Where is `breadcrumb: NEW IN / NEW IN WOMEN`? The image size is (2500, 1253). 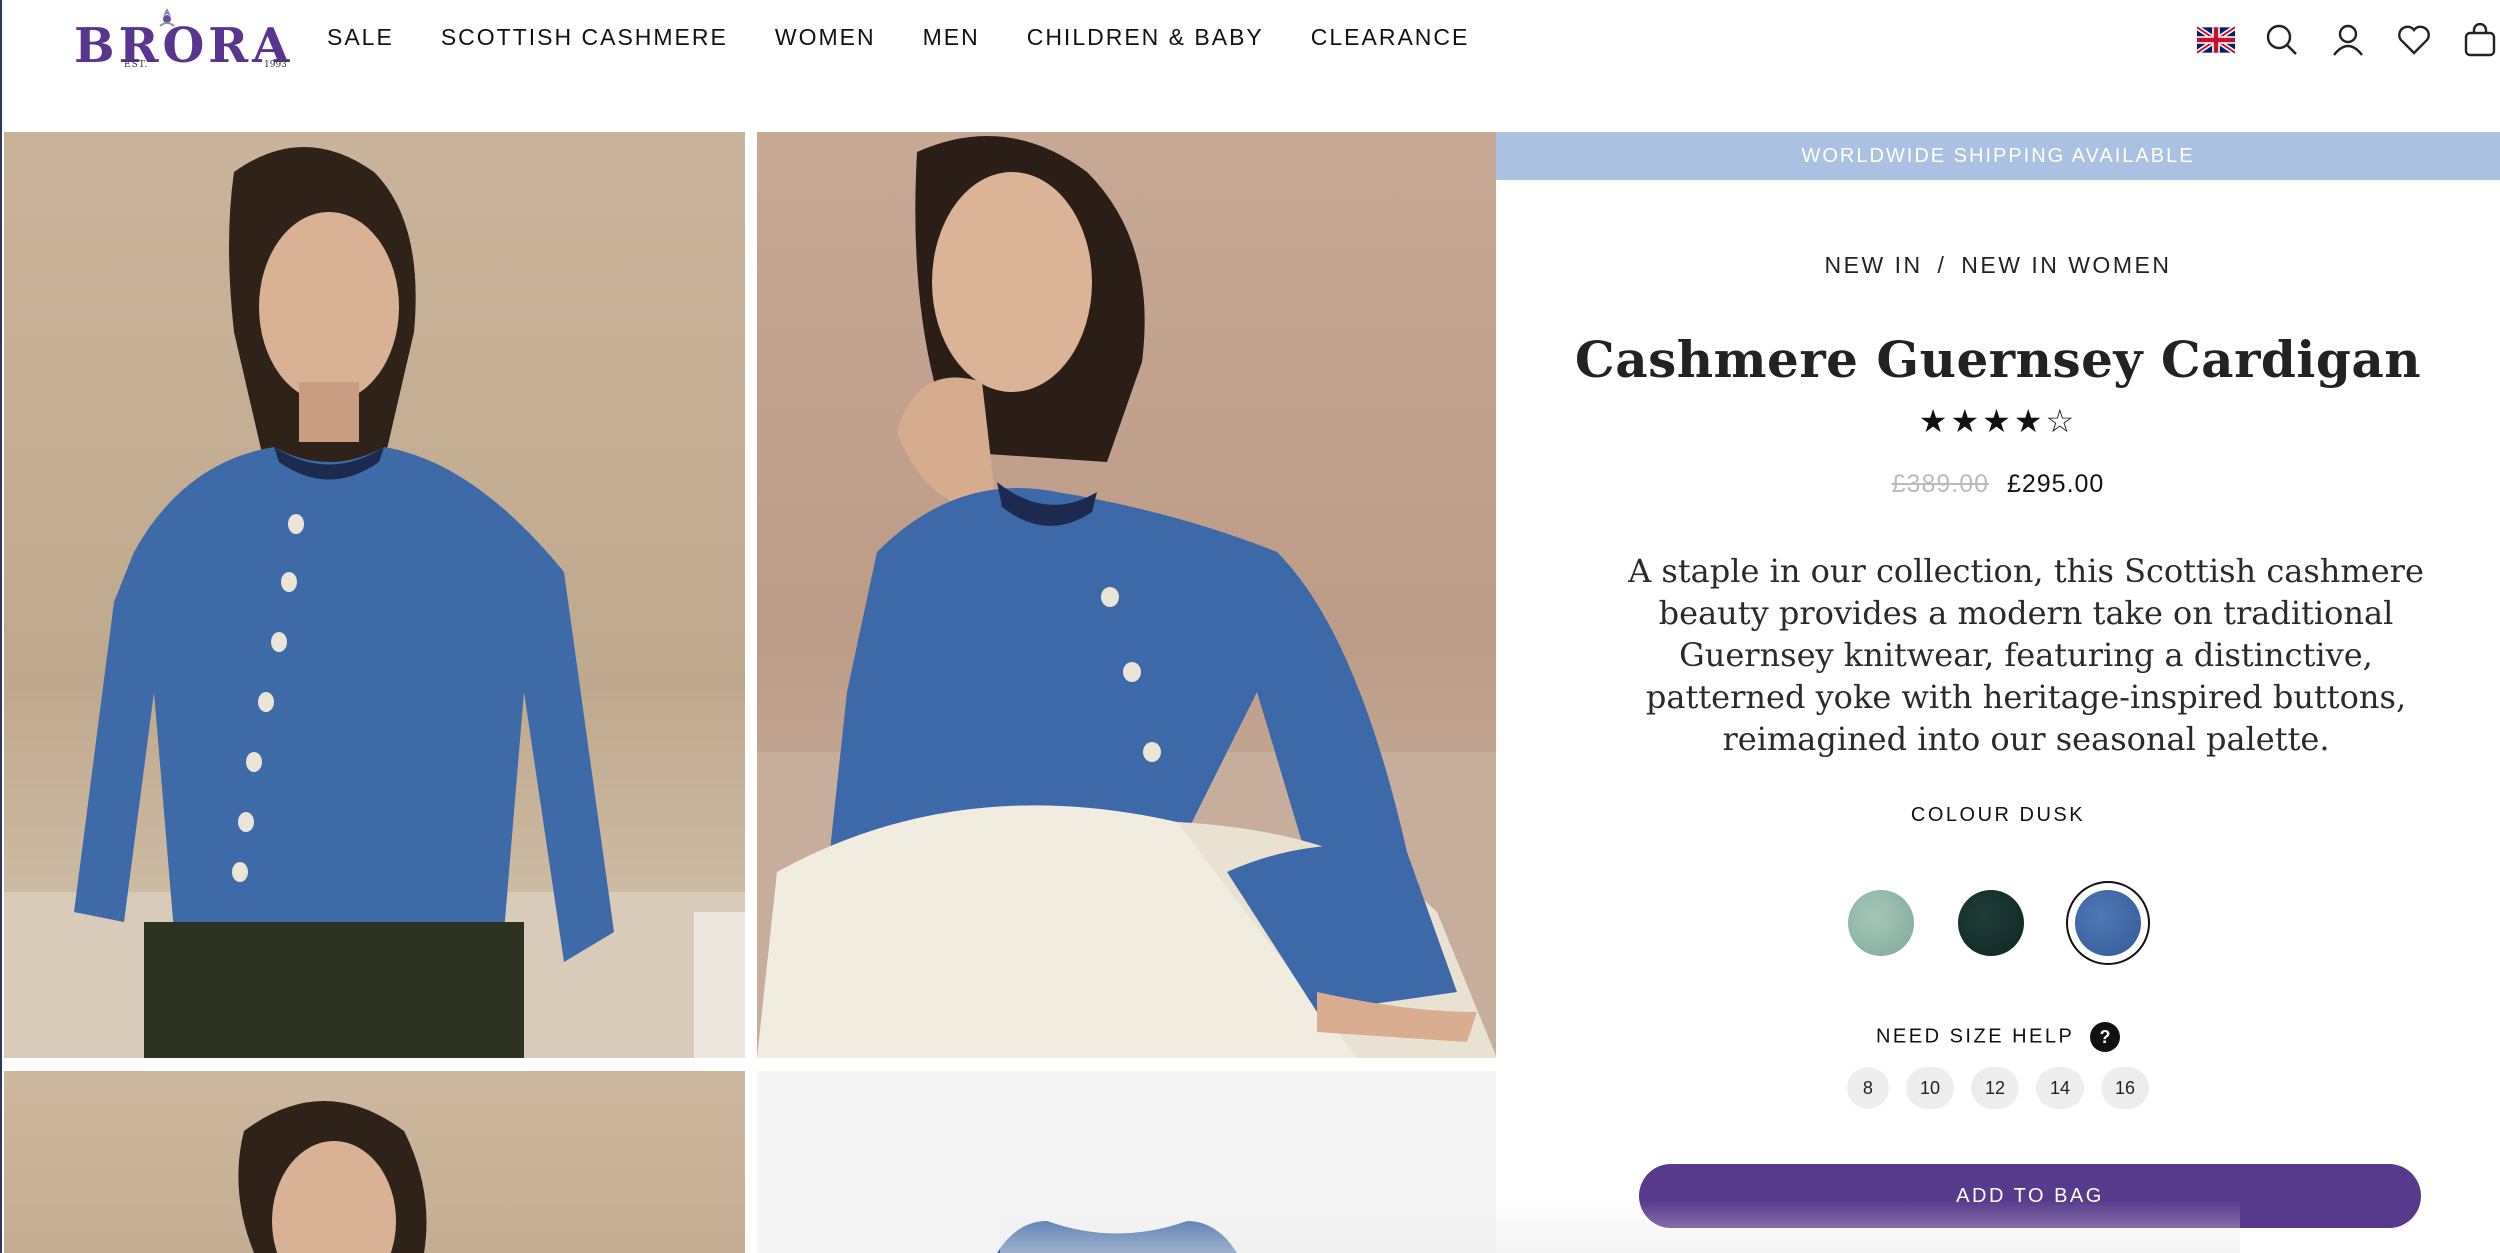 breadcrumb: NEW IN / NEW IN WOMEN is located at coordinates (1998, 265).